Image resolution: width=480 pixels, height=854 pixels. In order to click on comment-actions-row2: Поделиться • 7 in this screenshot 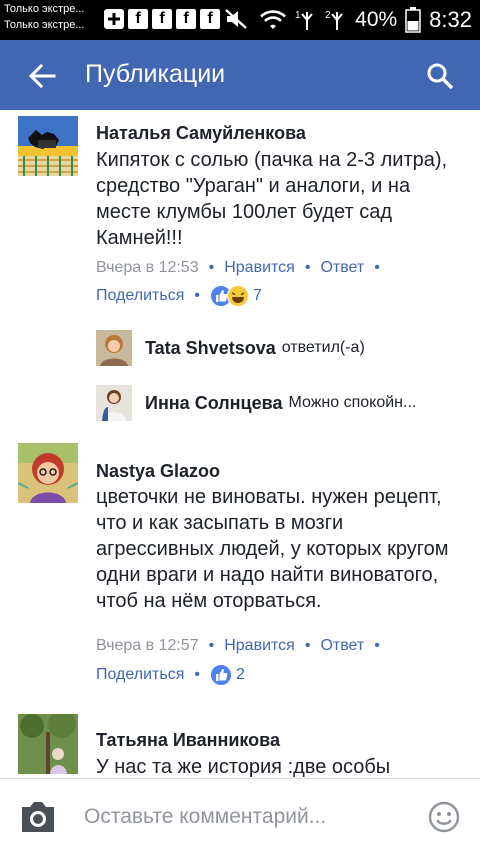, I will do `click(179, 296)`.